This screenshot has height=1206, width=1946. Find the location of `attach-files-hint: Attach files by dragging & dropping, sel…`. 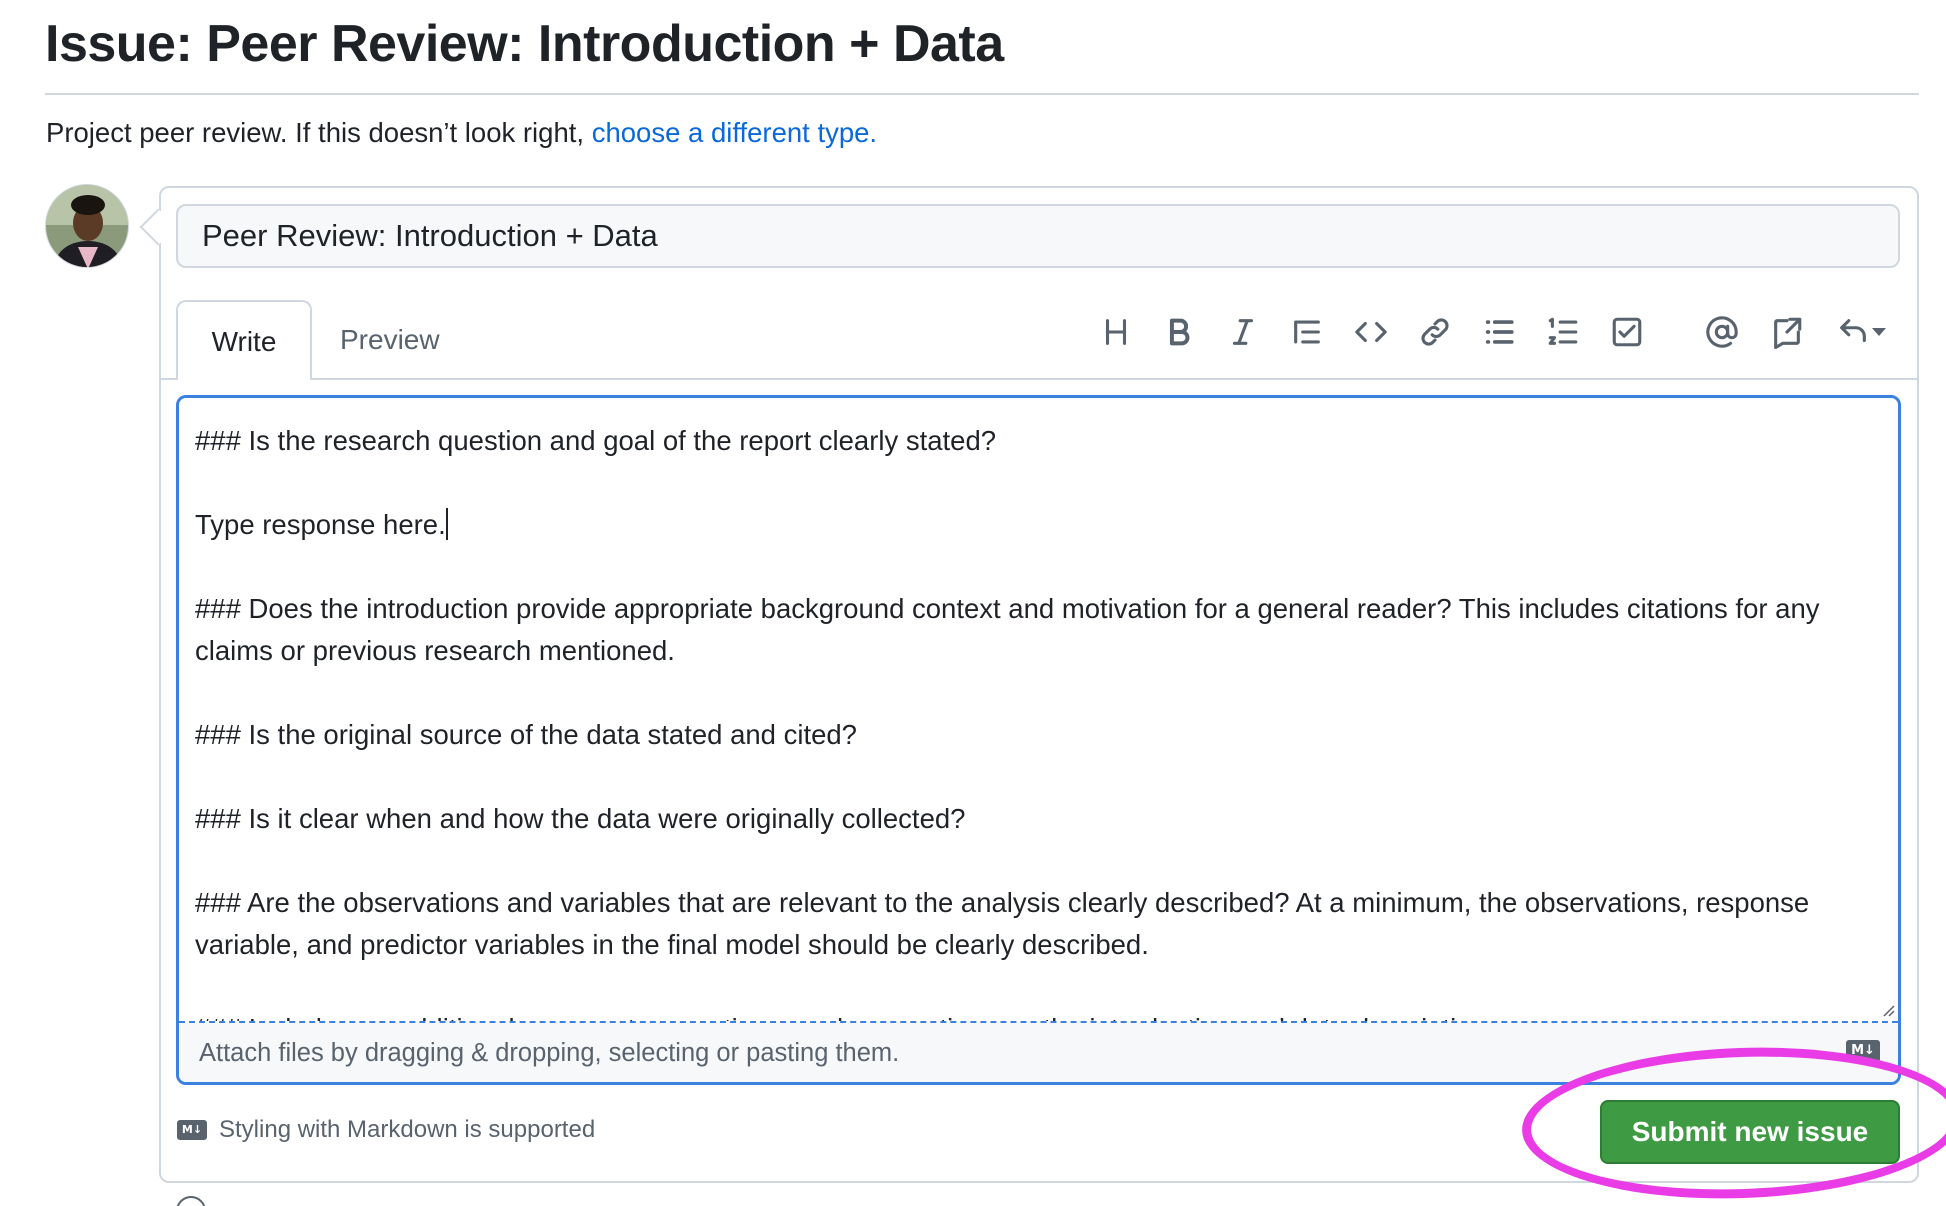

attach-files-hint: Attach files by dragging & dropping, sel… is located at coordinates (549, 1053).